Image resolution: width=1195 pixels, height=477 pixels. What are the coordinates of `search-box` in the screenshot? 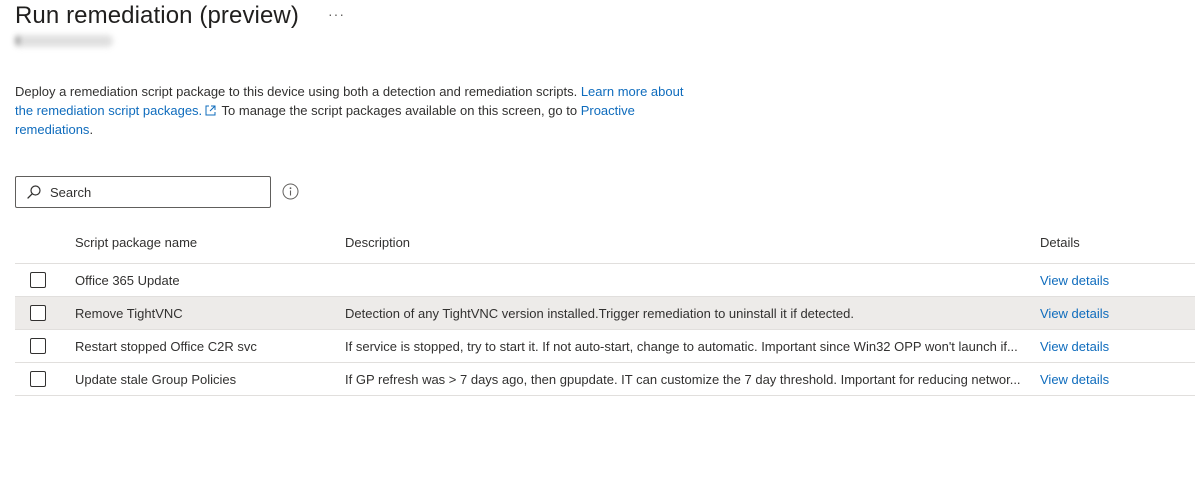 It's located at (143, 192).